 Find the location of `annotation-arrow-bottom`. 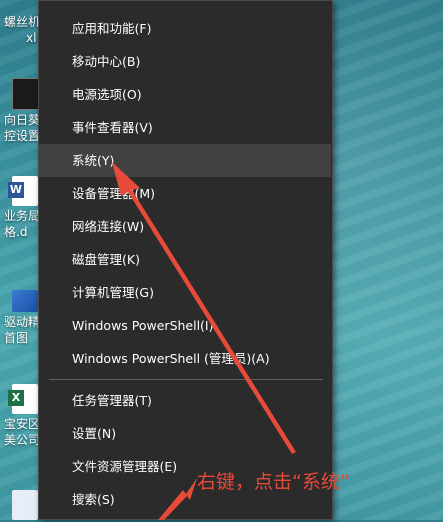

annotation-arrow-bottom is located at coordinates (177, 499).